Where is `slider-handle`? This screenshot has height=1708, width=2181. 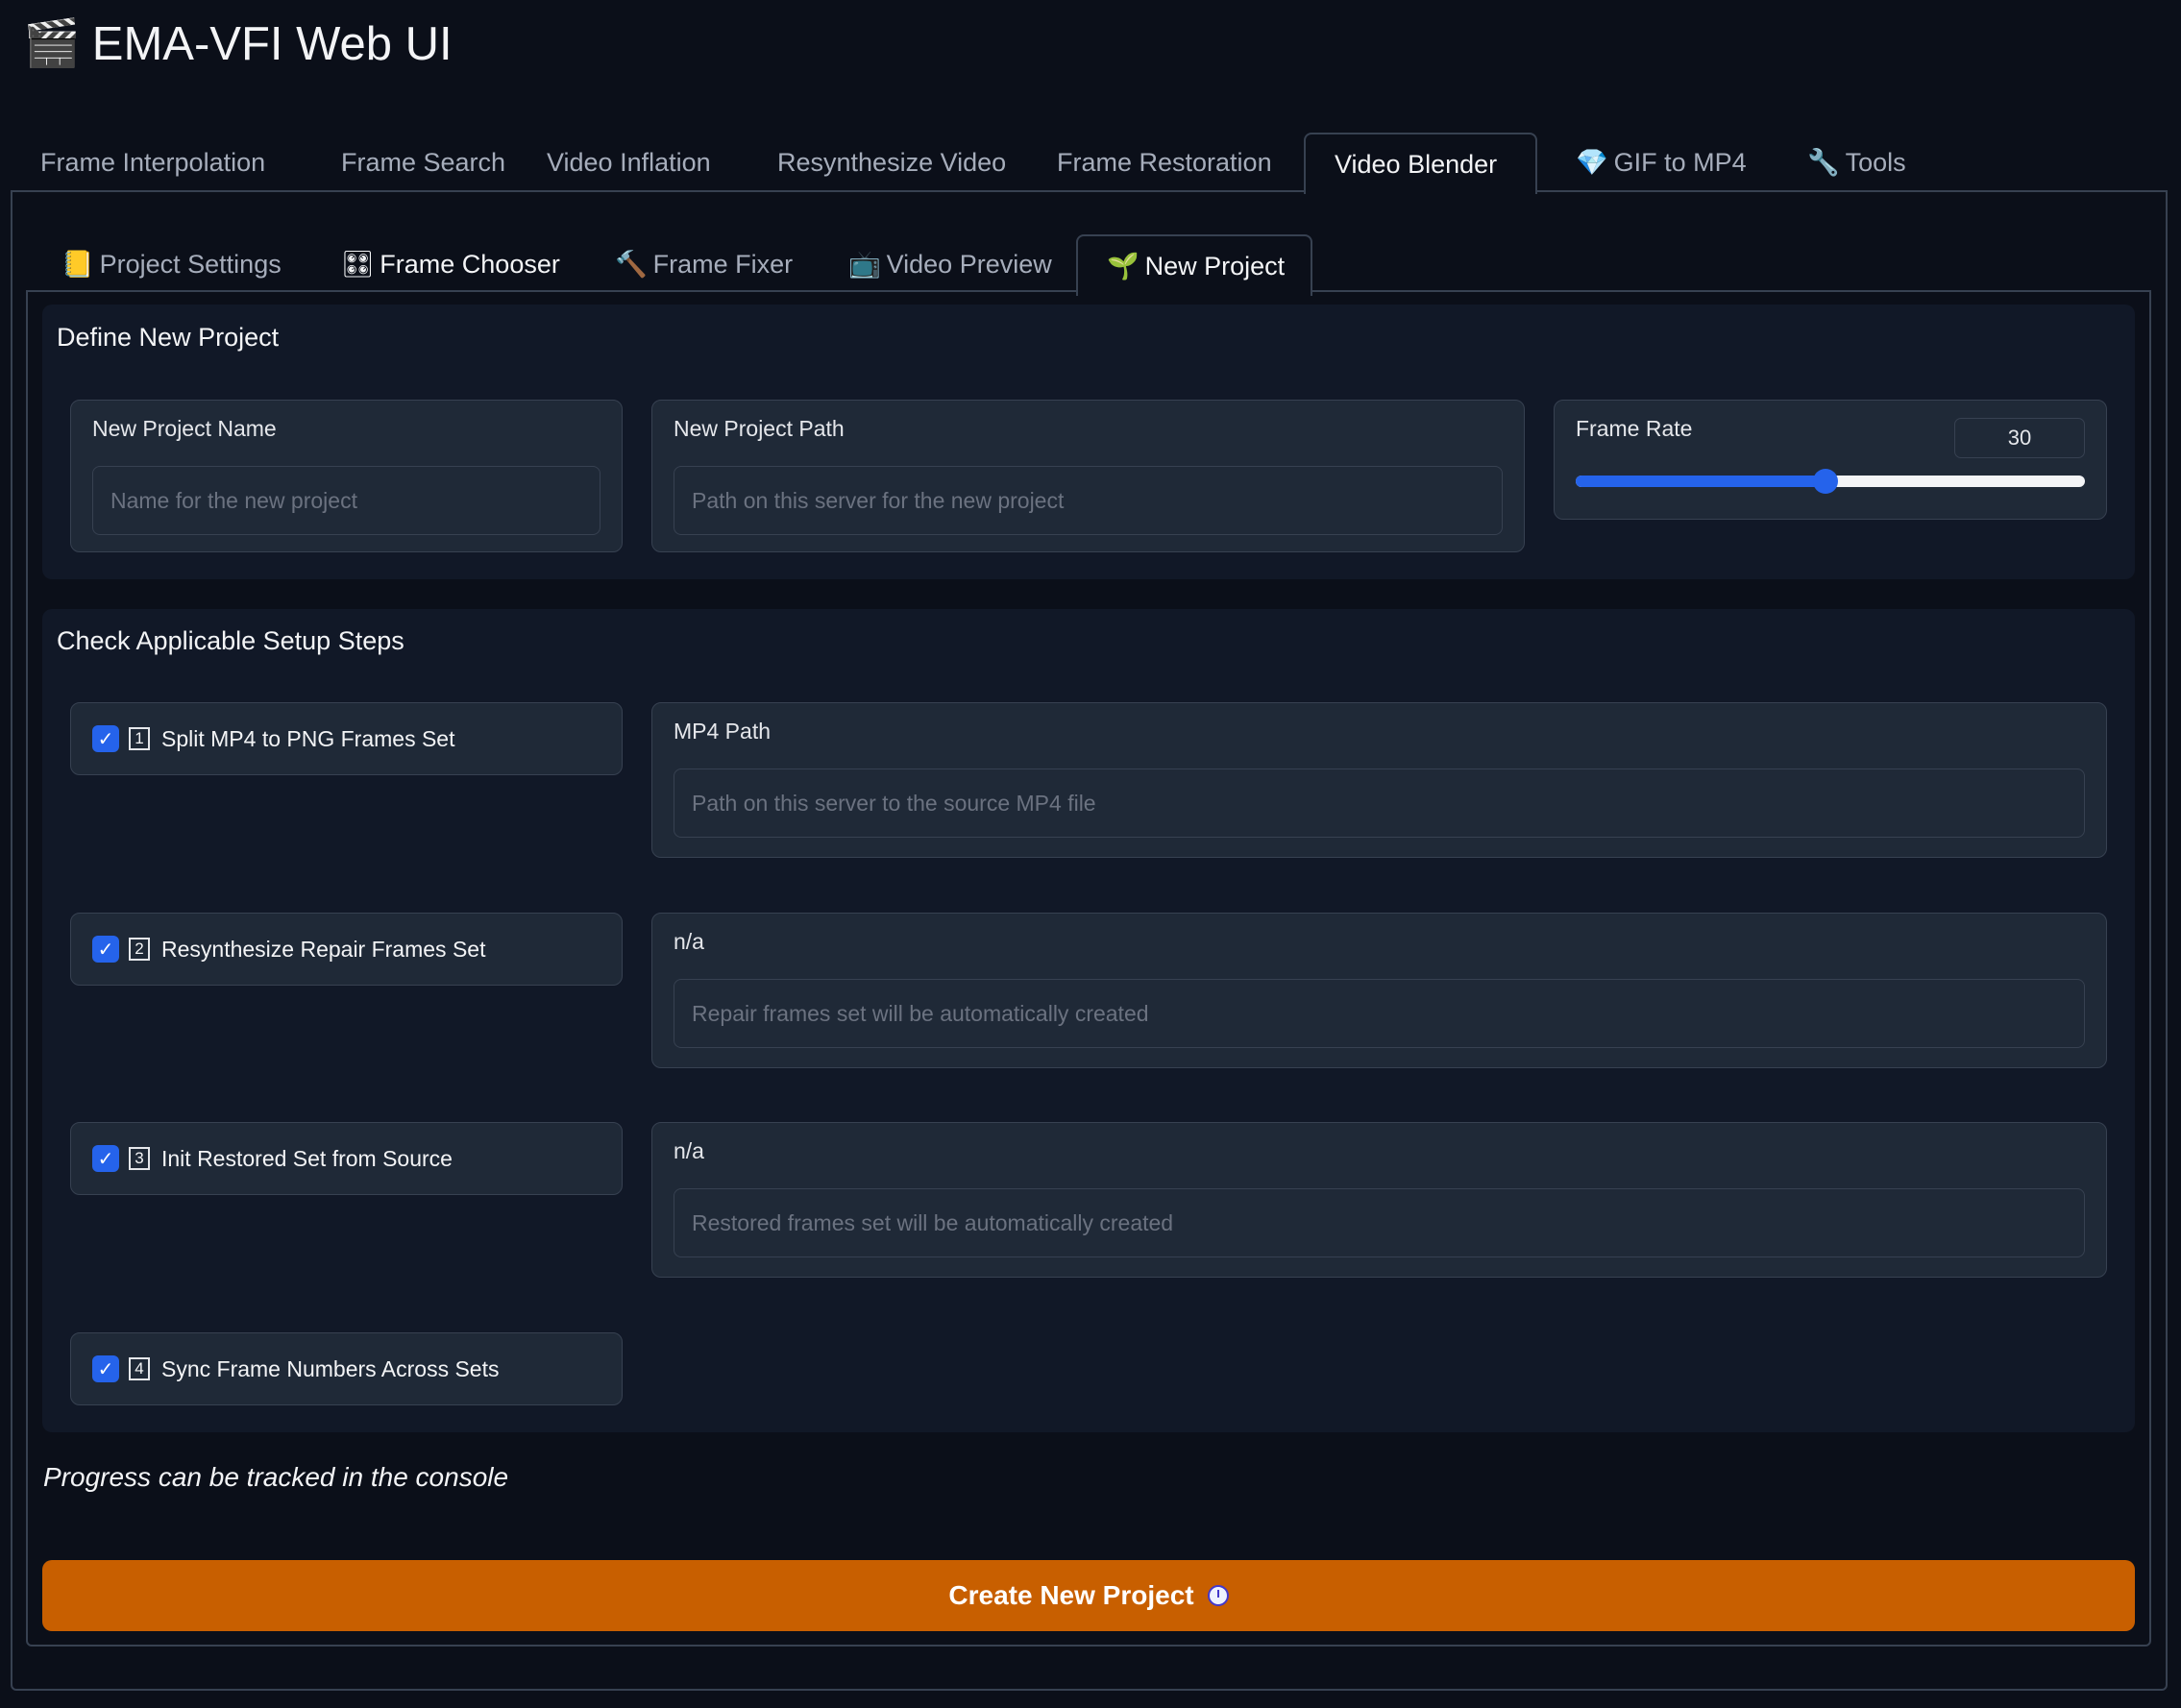 slider-handle is located at coordinates (1825, 481).